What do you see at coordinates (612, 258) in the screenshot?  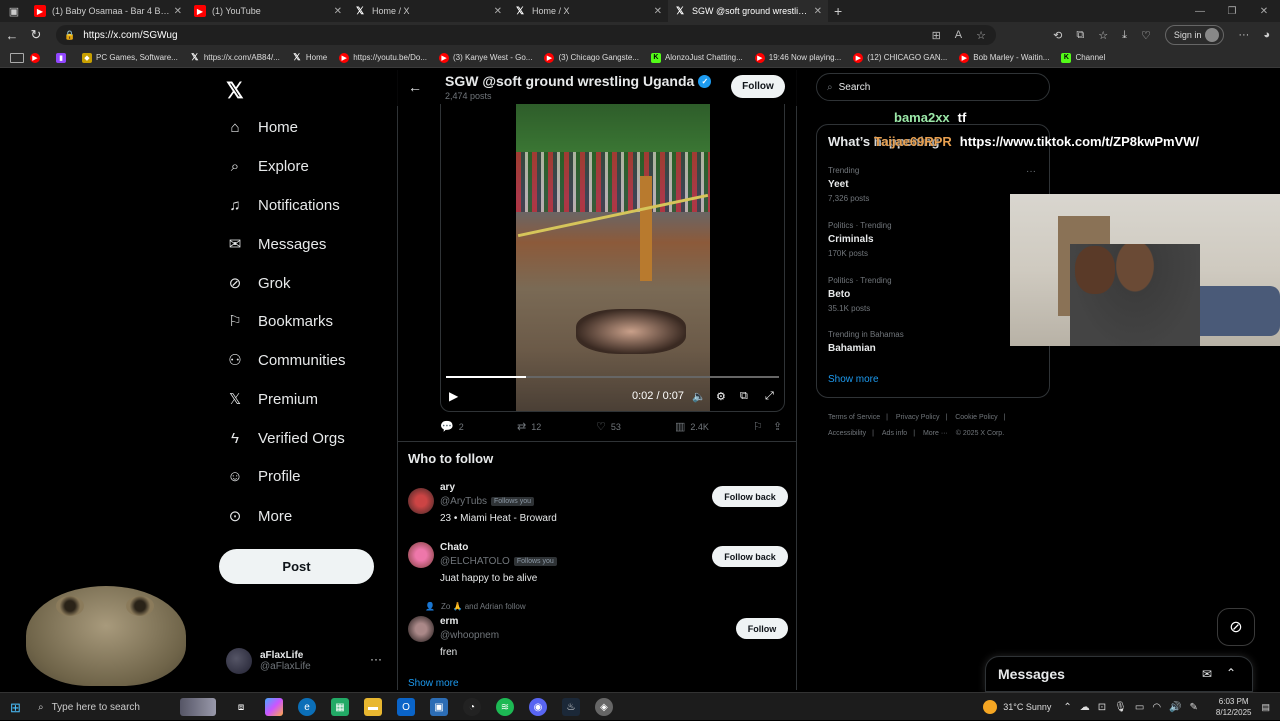 I see `video-player` at bounding box center [612, 258].